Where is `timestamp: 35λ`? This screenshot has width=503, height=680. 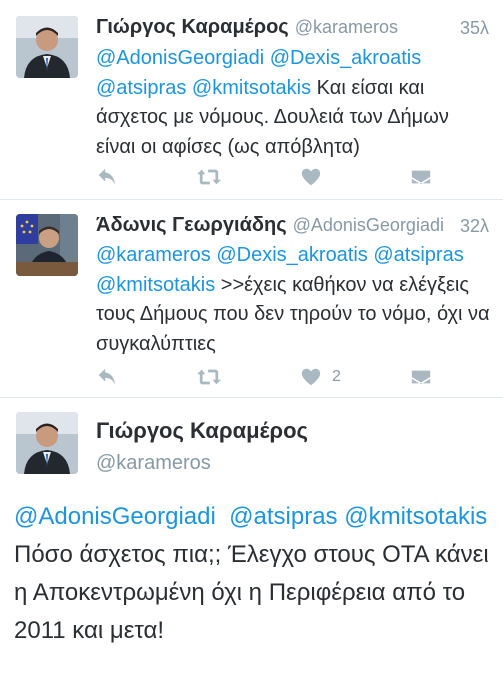 timestamp: 35λ is located at coordinates (474, 28).